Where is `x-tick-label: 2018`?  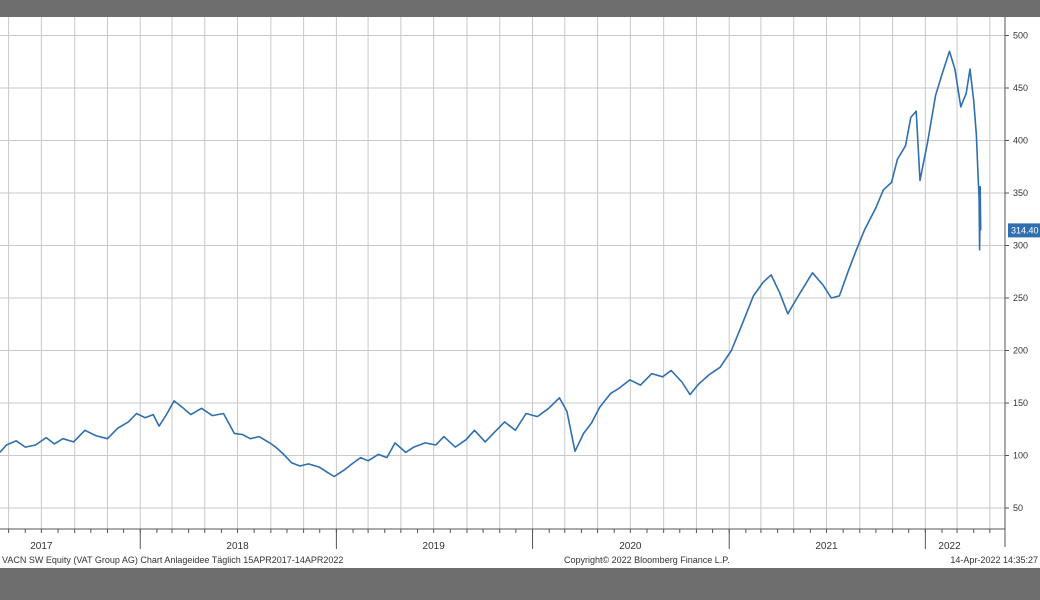
x-tick-label: 2018 is located at coordinates (237, 546).